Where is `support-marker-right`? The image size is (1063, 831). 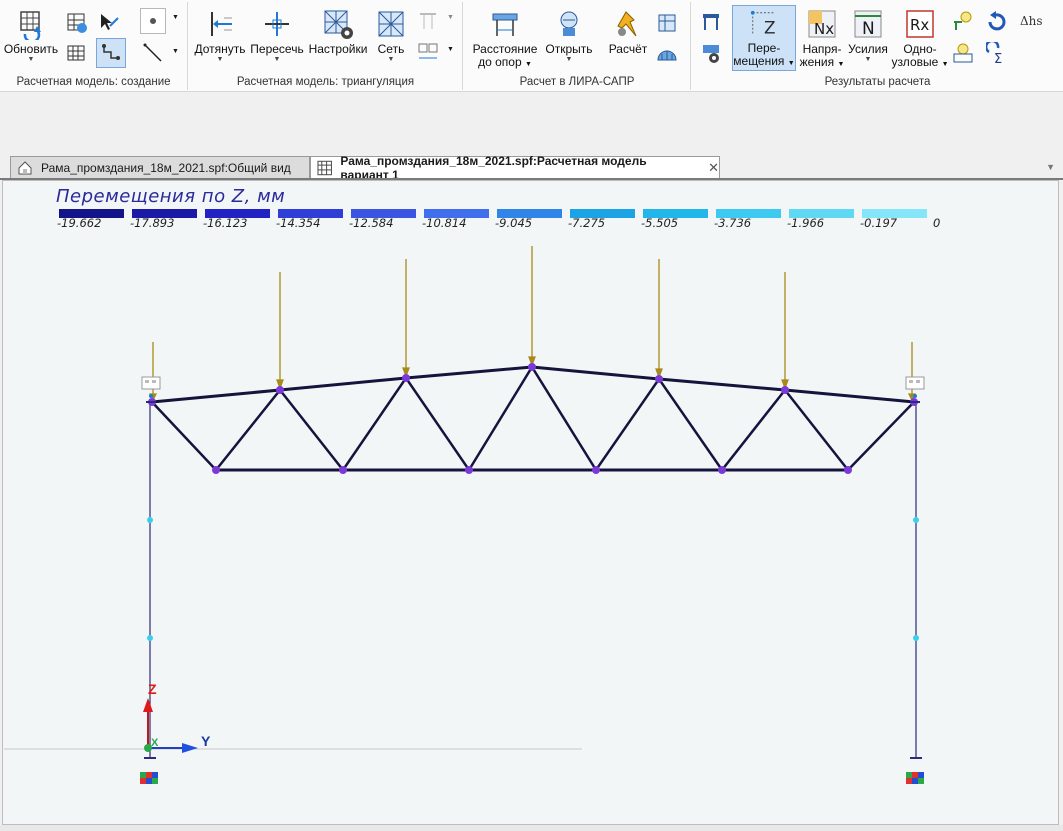
support-marker-right is located at coordinates (915, 778).